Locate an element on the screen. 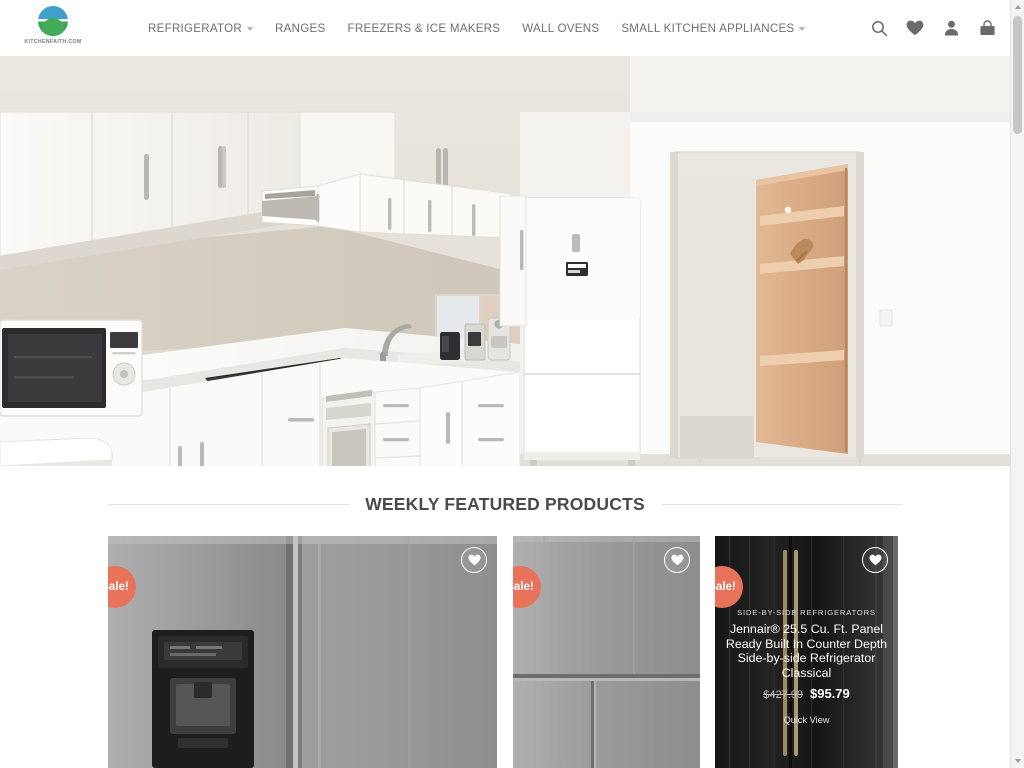  scrollbar-thumb is located at coordinates (1017, 75).